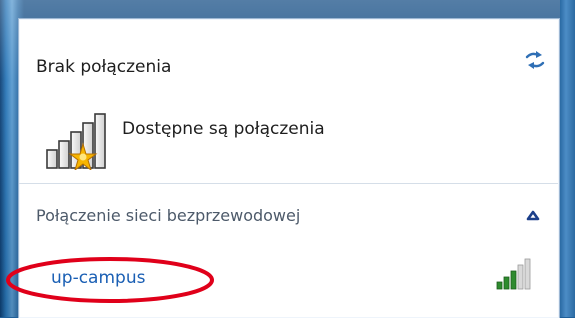  I want to click on section-divider, so click(288, 183).